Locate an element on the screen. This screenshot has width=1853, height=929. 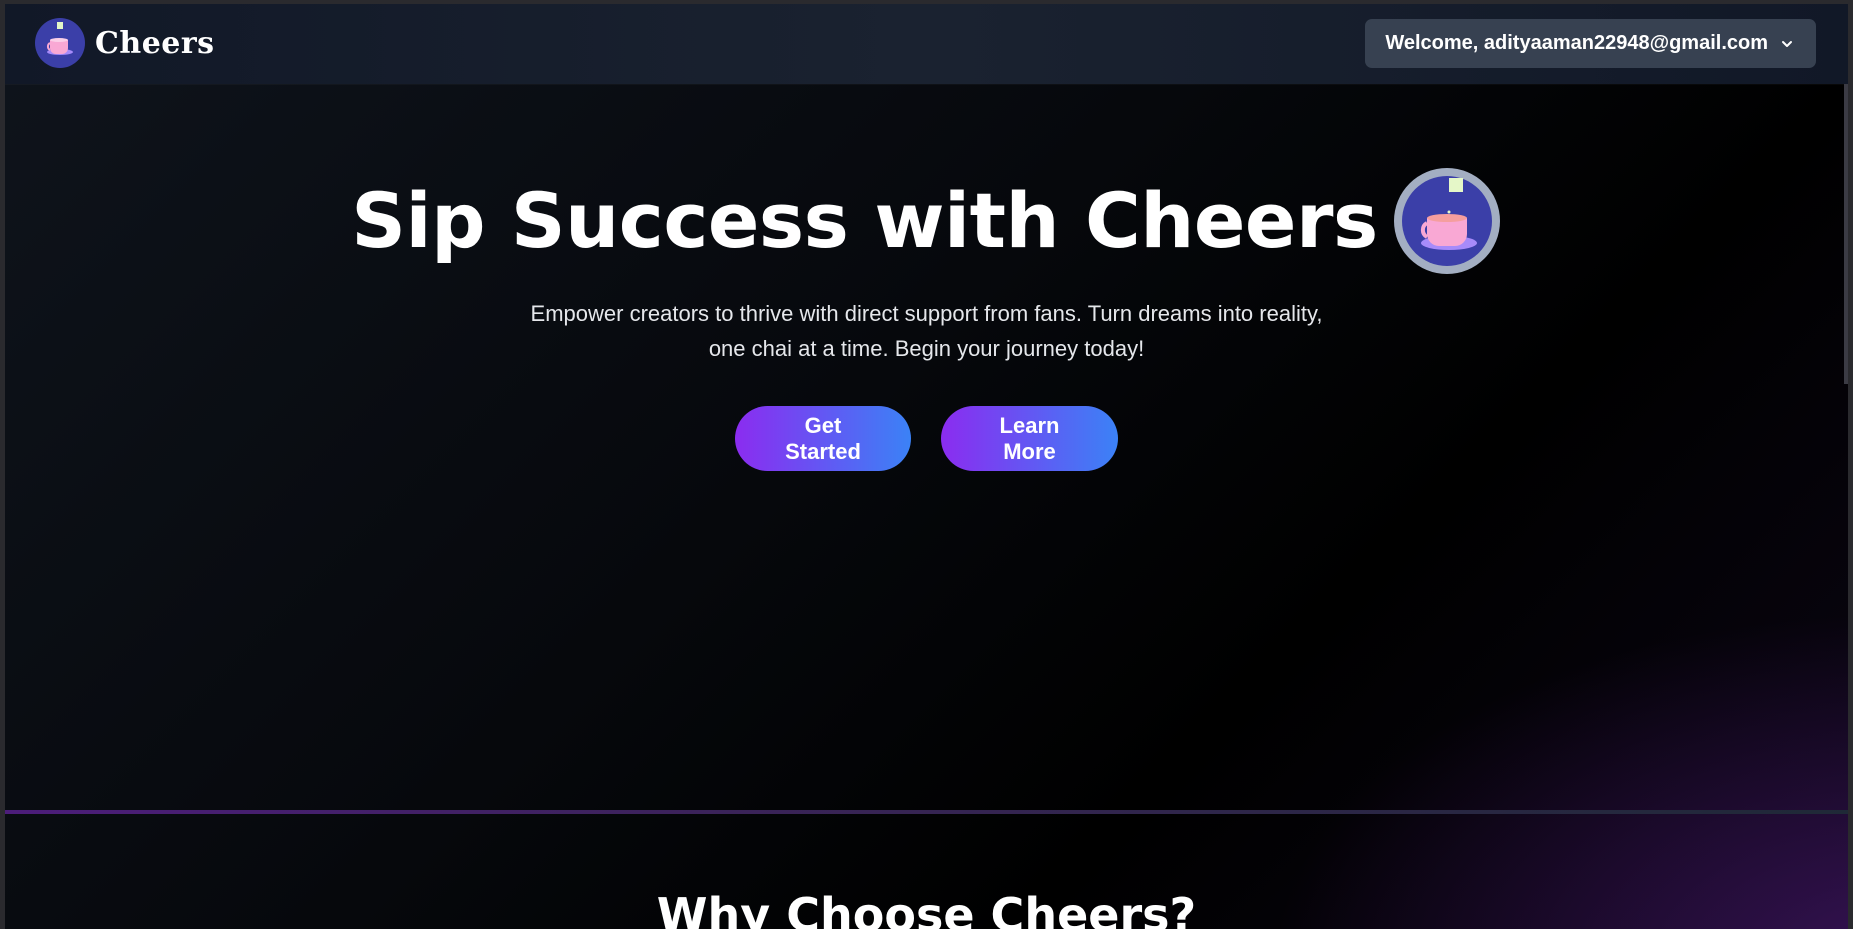
welcome-label: Welcome, adityaaman22948@gmail.com is located at coordinates (1576, 43).